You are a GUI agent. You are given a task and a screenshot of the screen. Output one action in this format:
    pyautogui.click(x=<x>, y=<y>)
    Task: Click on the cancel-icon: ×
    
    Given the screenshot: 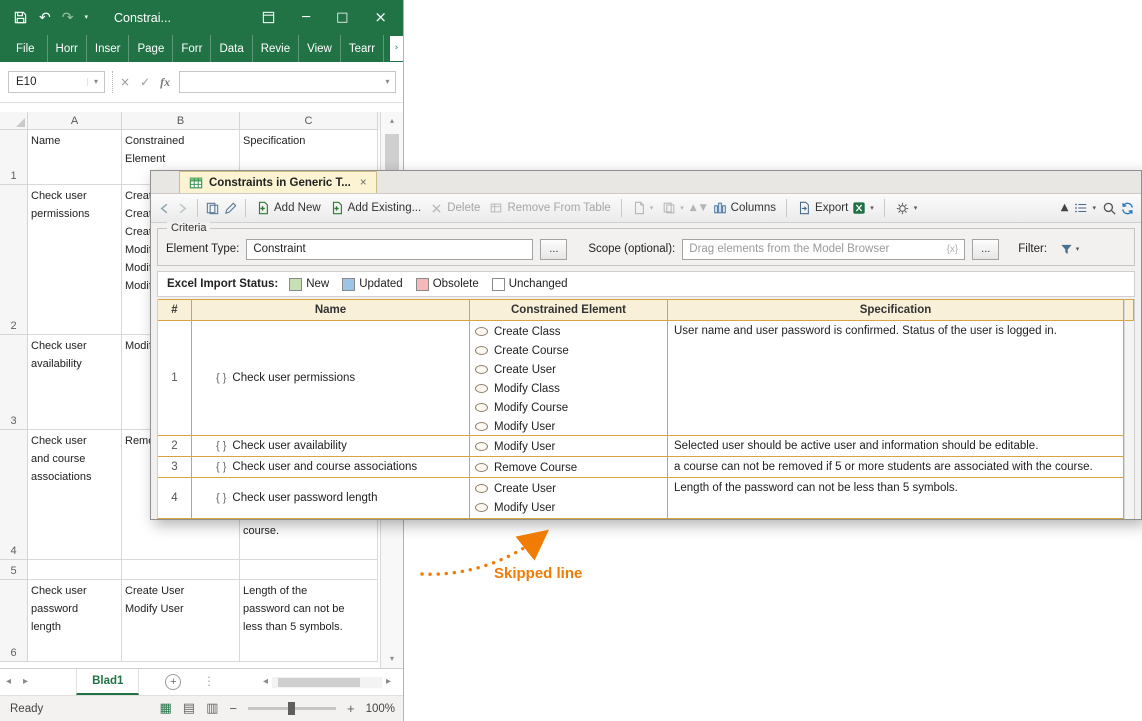 What is the action you would take?
    pyautogui.click(x=125, y=82)
    